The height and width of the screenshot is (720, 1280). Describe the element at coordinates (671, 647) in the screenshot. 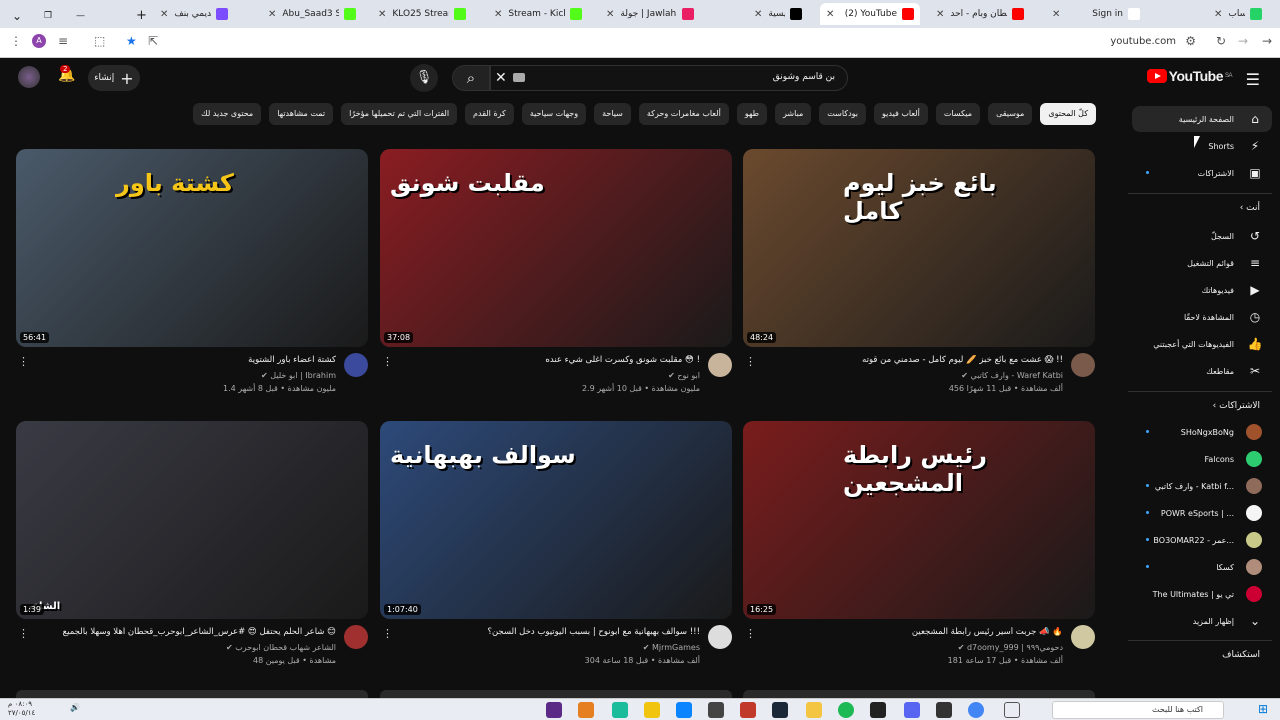

I see `channel-name: ✔ MjrmGames` at that location.